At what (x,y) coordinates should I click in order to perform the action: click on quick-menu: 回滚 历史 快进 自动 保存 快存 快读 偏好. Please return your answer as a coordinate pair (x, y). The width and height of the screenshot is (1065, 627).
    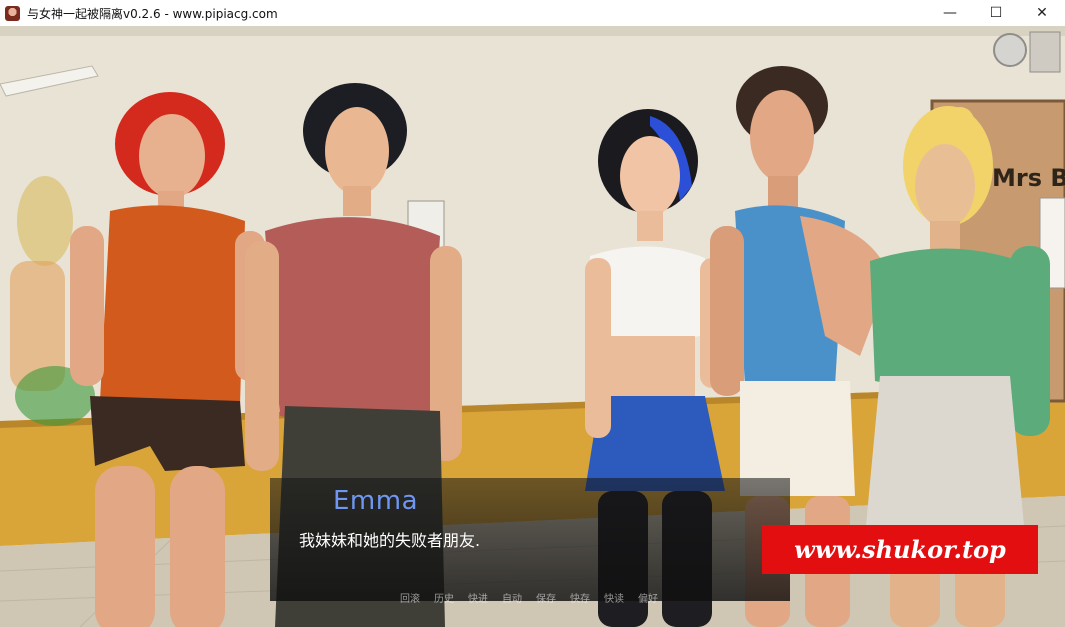
    Looking at the image, I should click on (529, 597).